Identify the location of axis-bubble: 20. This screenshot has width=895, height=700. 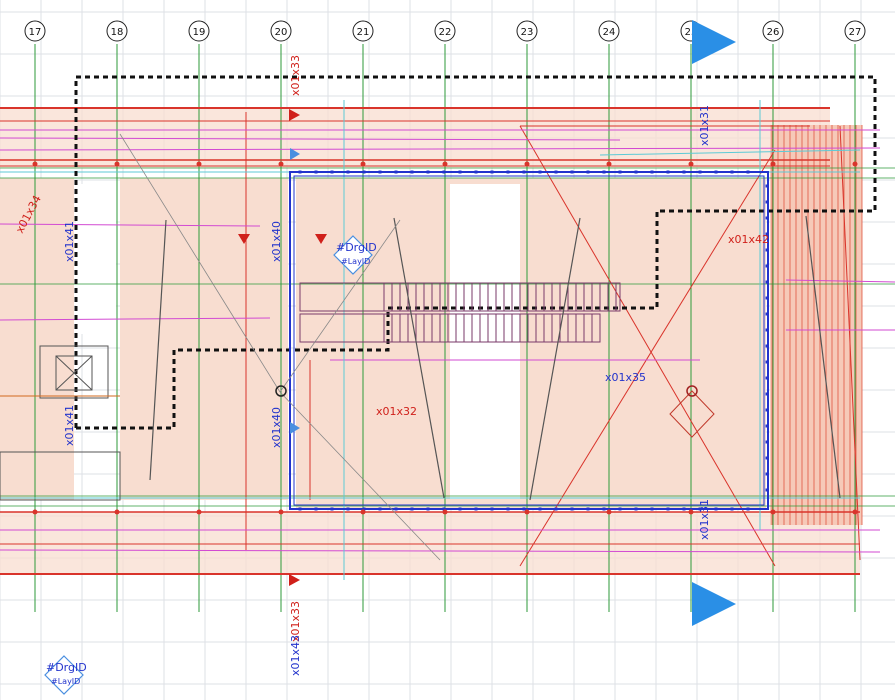
(281, 31).